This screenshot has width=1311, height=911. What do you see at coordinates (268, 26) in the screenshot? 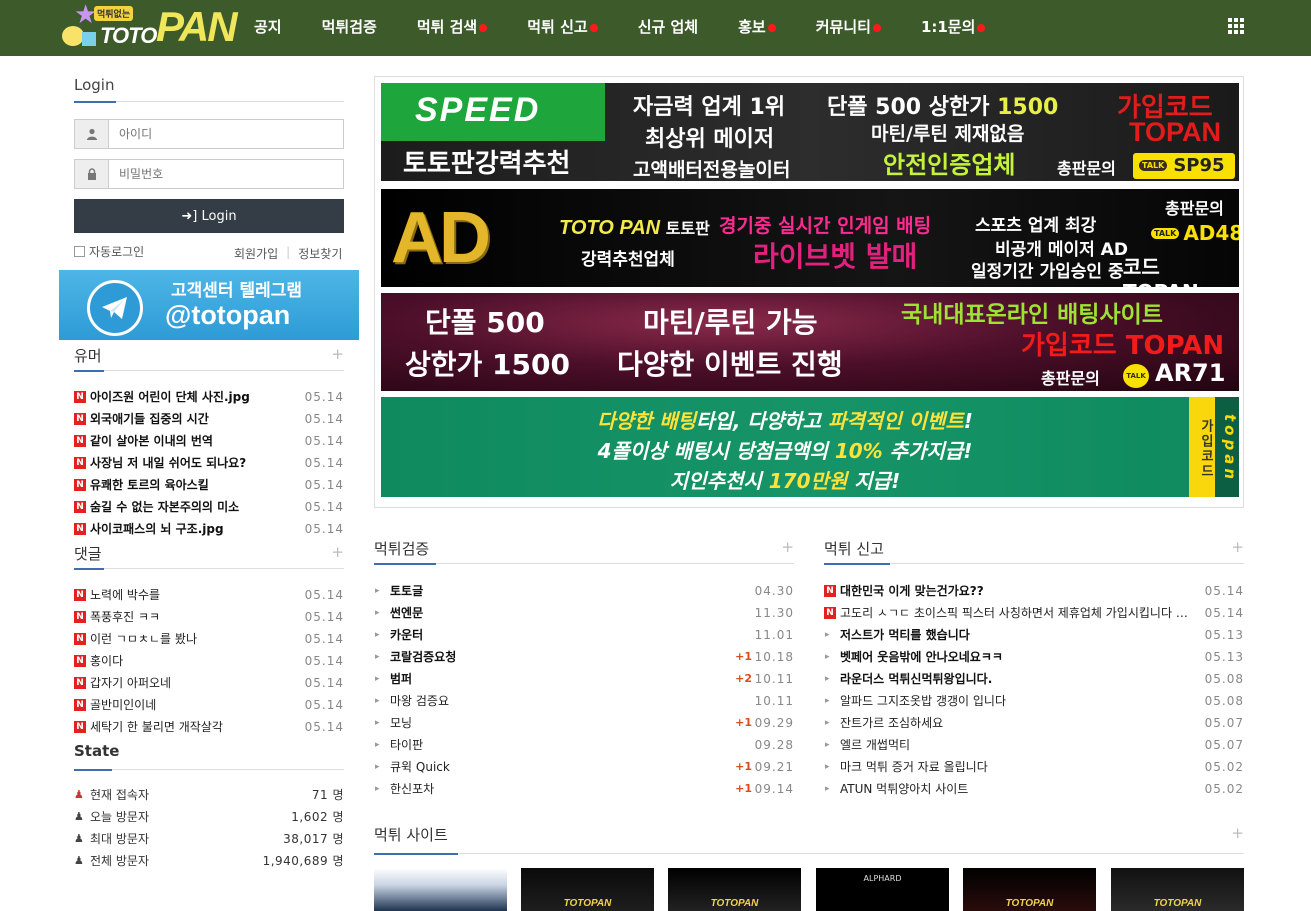
I see `nav-notice: 공지` at bounding box center [268, 26].